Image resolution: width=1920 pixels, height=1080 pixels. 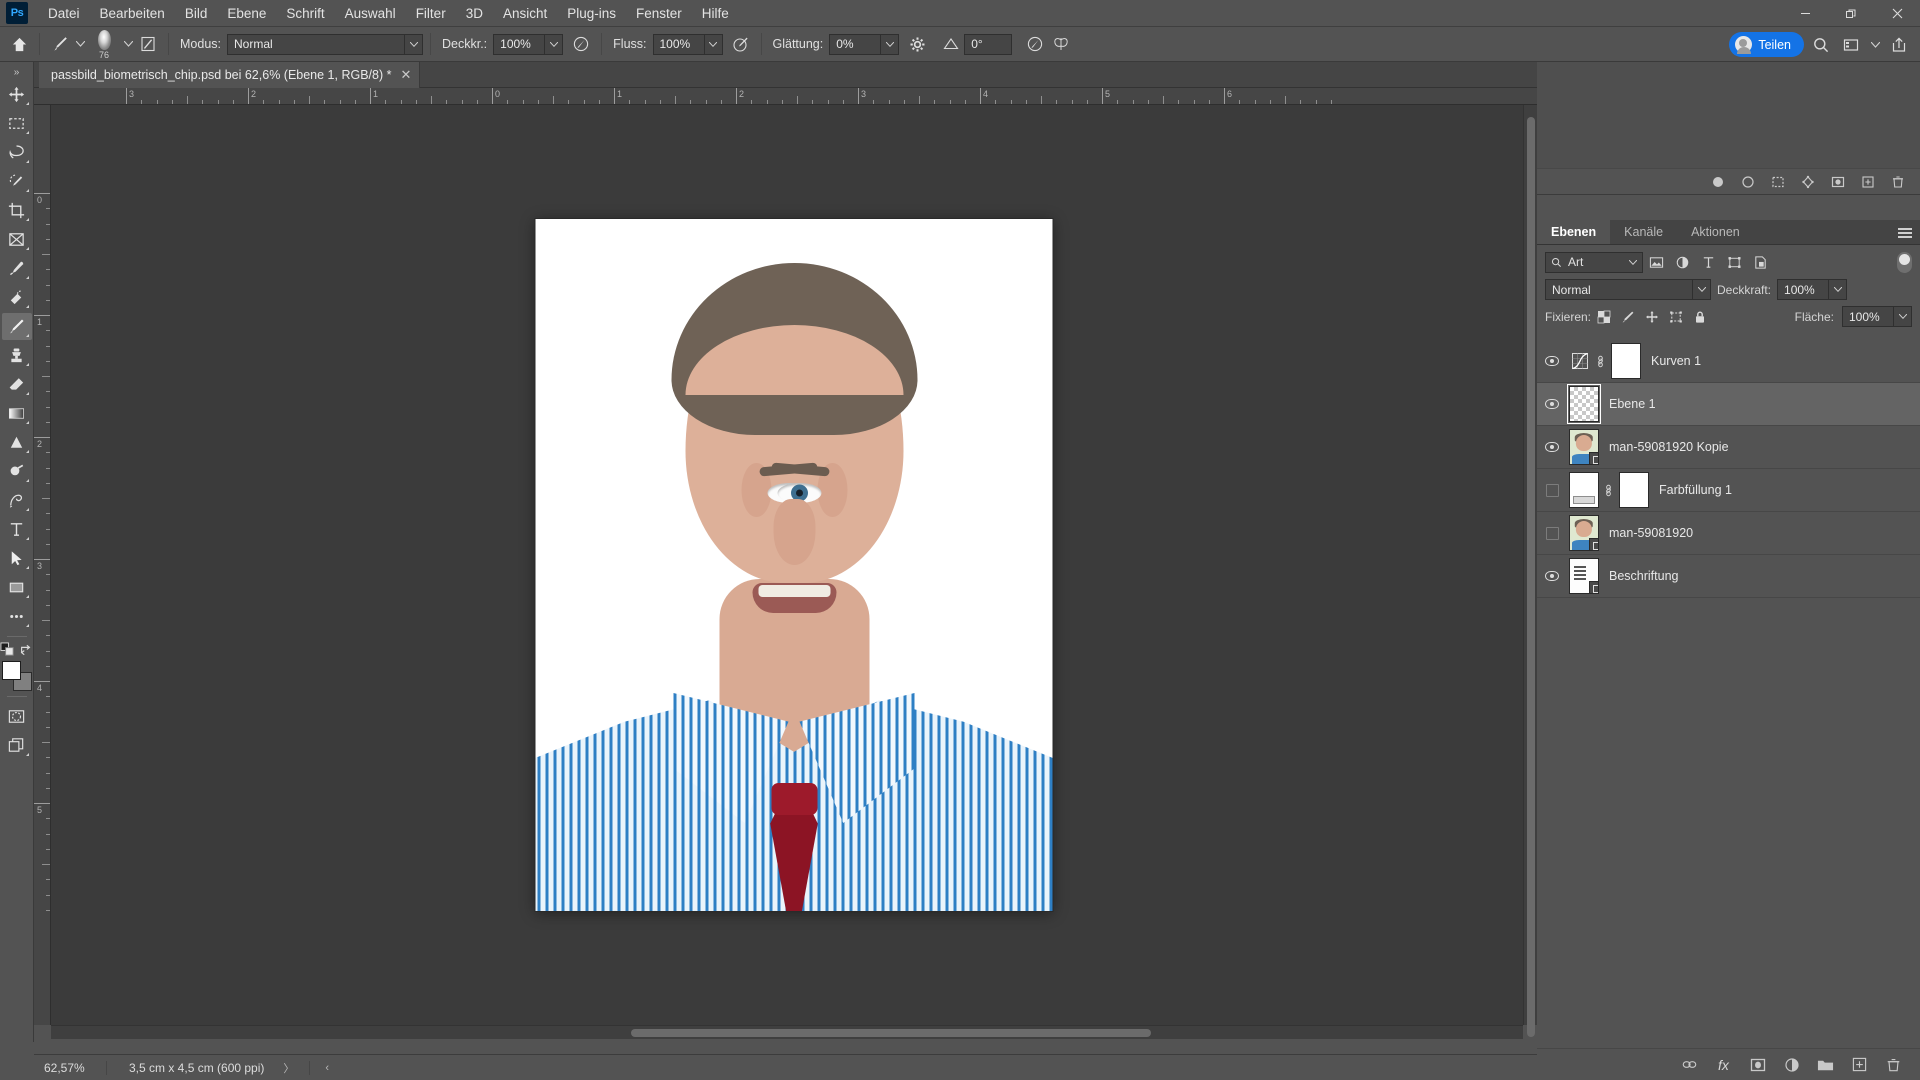 I want to click on table-row: Farbfüllung 1, so click(x=1728, y=490).